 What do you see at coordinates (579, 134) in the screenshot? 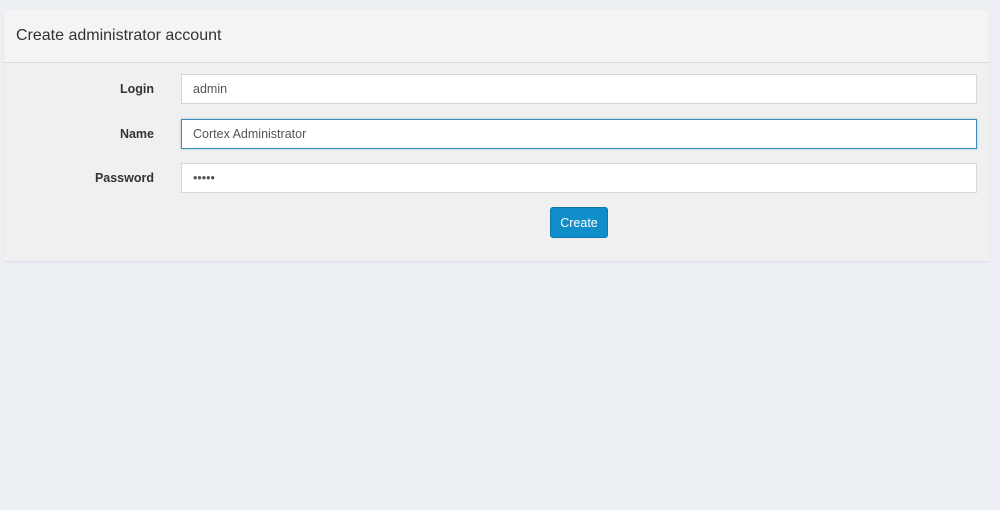
I see `name-input` at bounding box center [579, 134].